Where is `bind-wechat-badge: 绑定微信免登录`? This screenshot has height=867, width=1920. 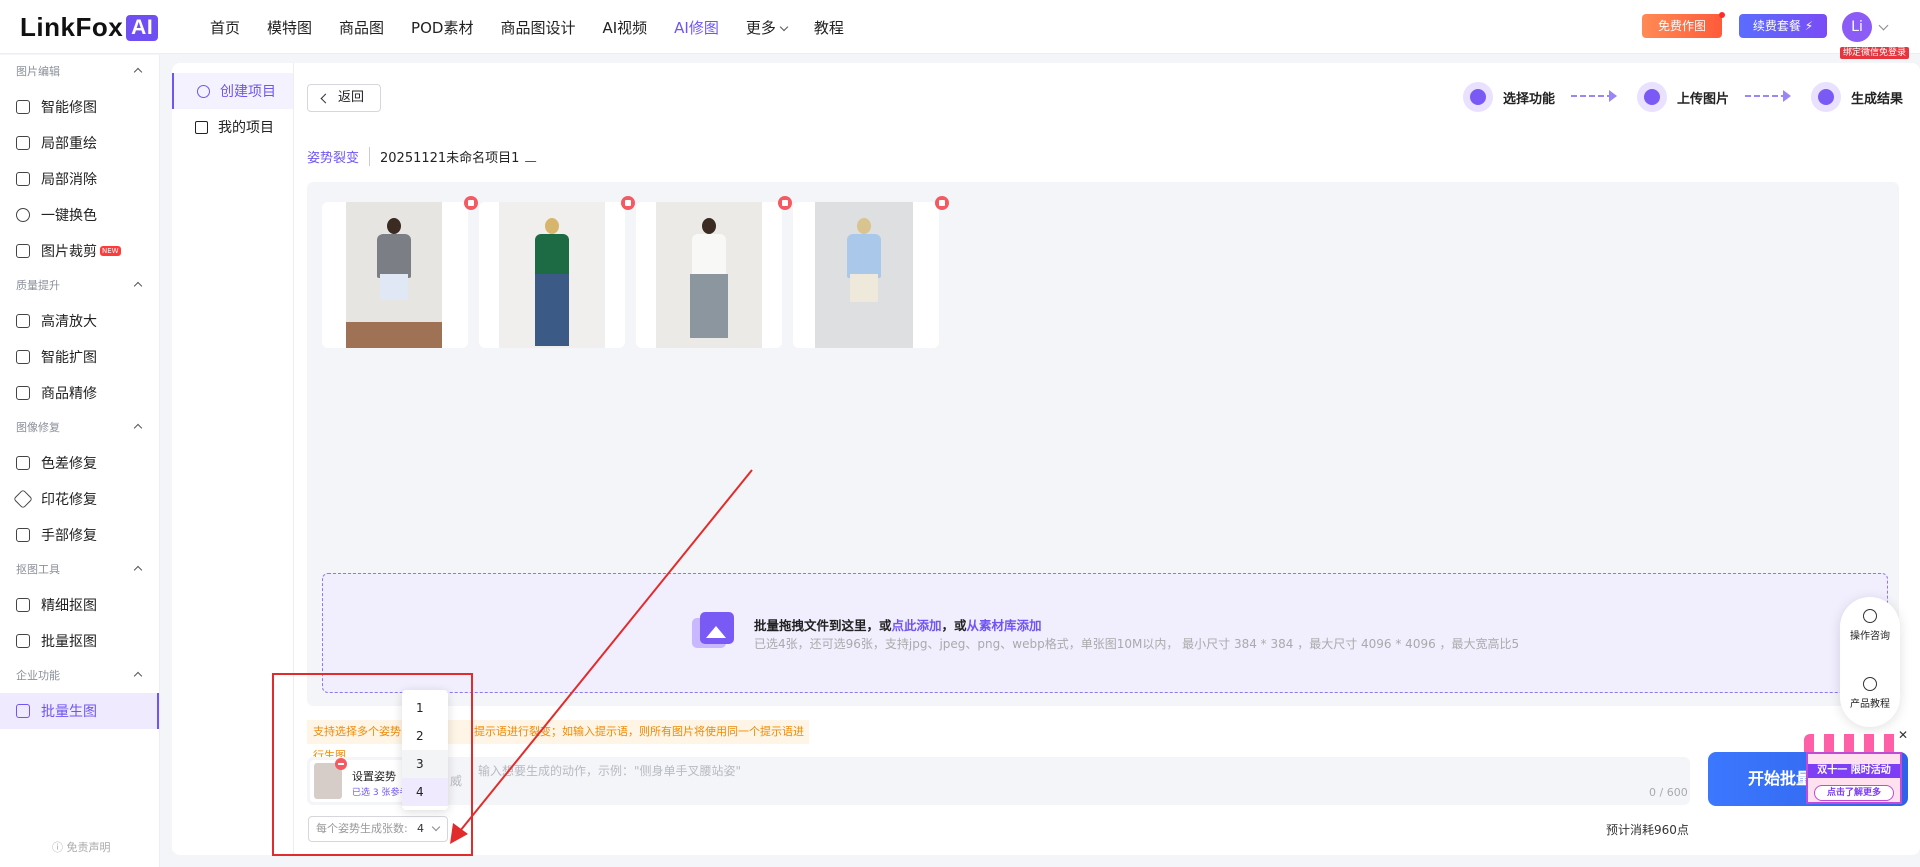
bind-wechat-badge: 绑定微信免登录 is located at coordinates (1875, 53).